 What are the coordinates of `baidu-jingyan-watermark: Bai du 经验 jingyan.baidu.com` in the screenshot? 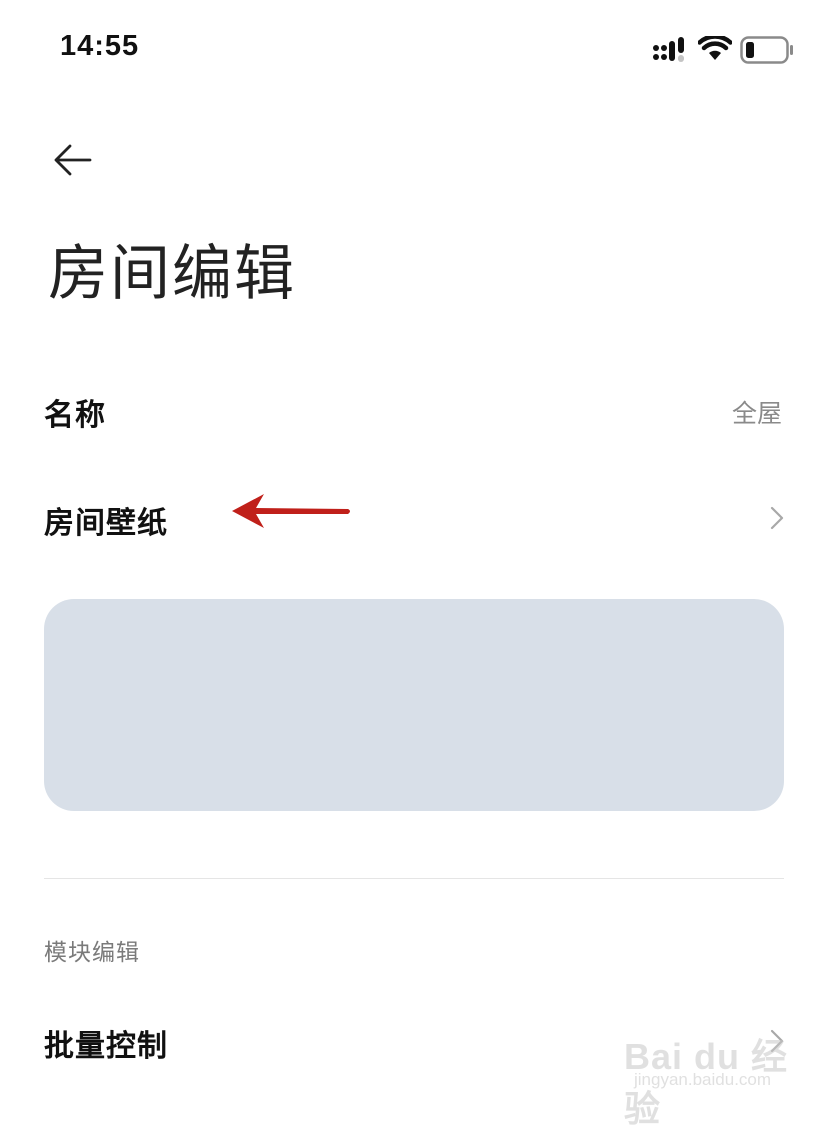 It's located at (702, 1073).